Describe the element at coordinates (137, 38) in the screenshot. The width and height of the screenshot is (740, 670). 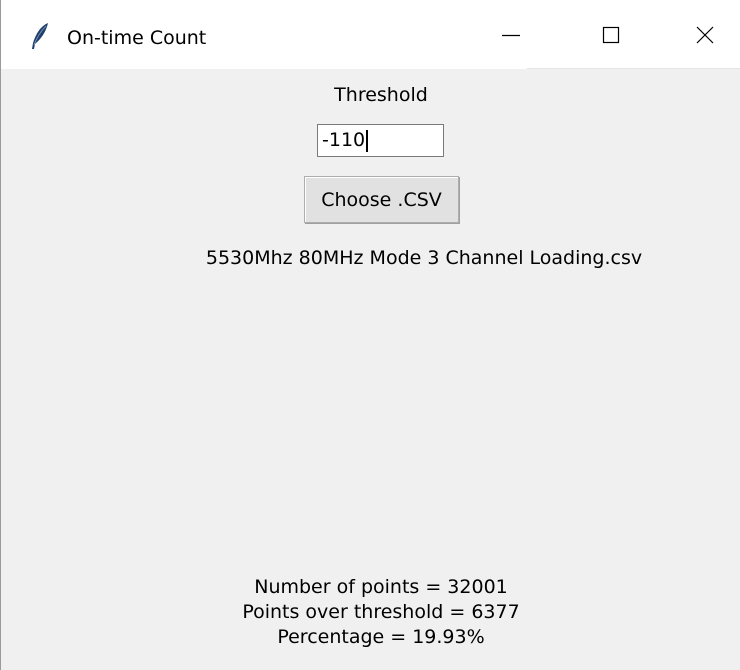
I see `window-title: On-time Count` at that location.